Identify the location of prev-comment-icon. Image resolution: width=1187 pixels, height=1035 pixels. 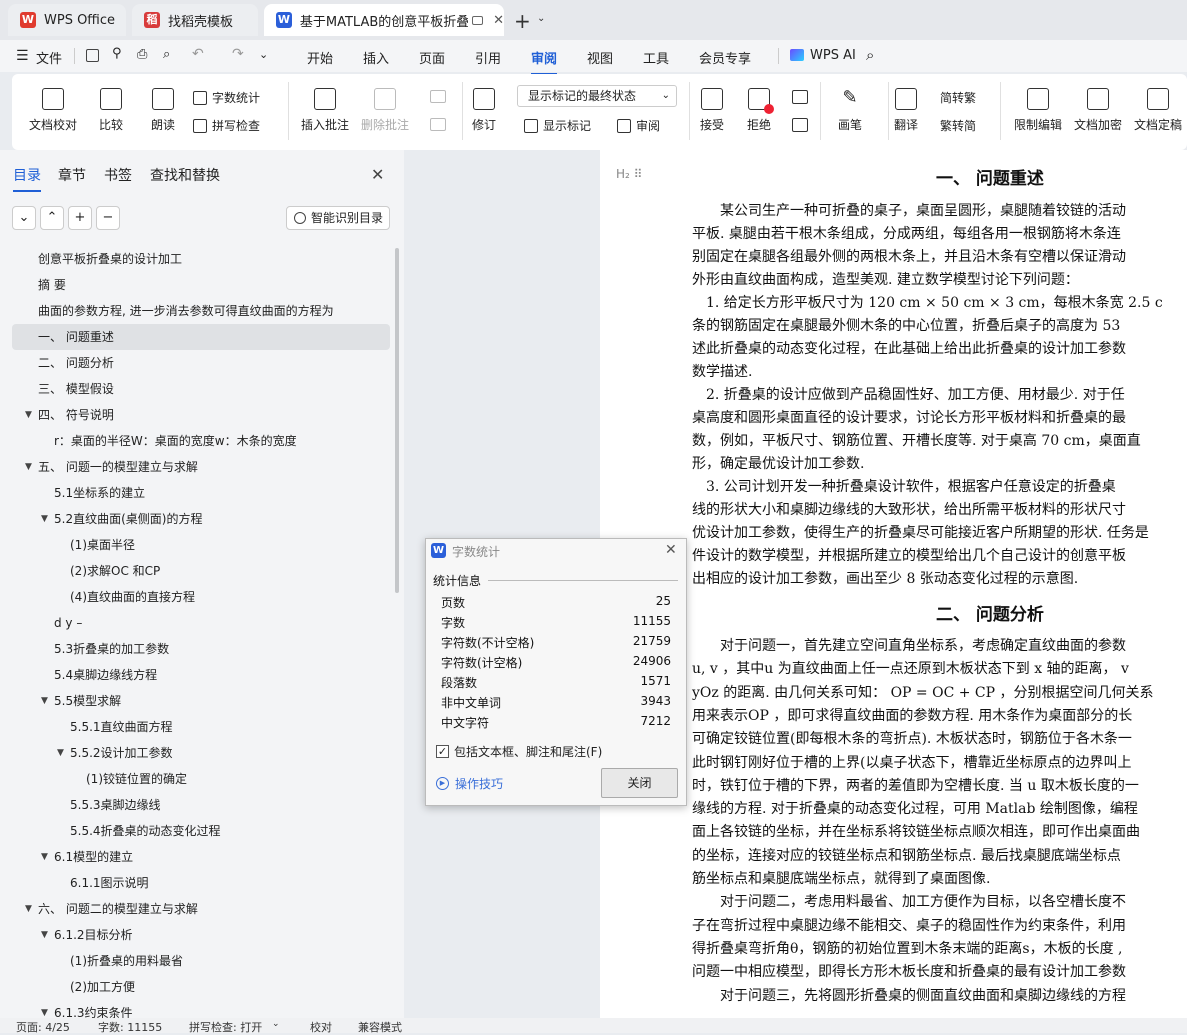
(438, 96).